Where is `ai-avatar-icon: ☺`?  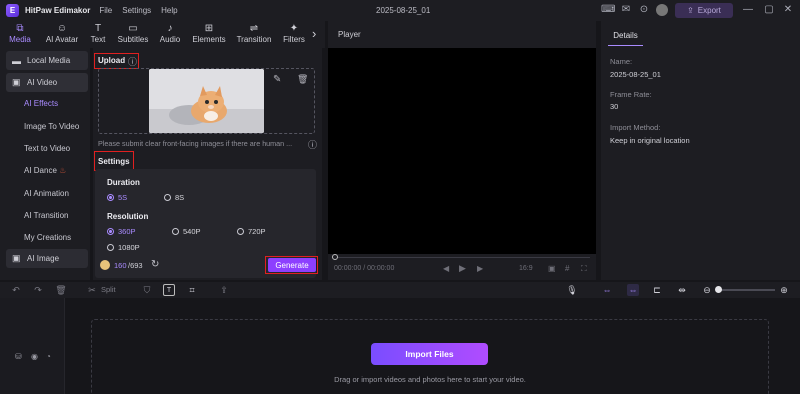 ai-avatar-icon: ☺ is located at coordinates (62, 28).